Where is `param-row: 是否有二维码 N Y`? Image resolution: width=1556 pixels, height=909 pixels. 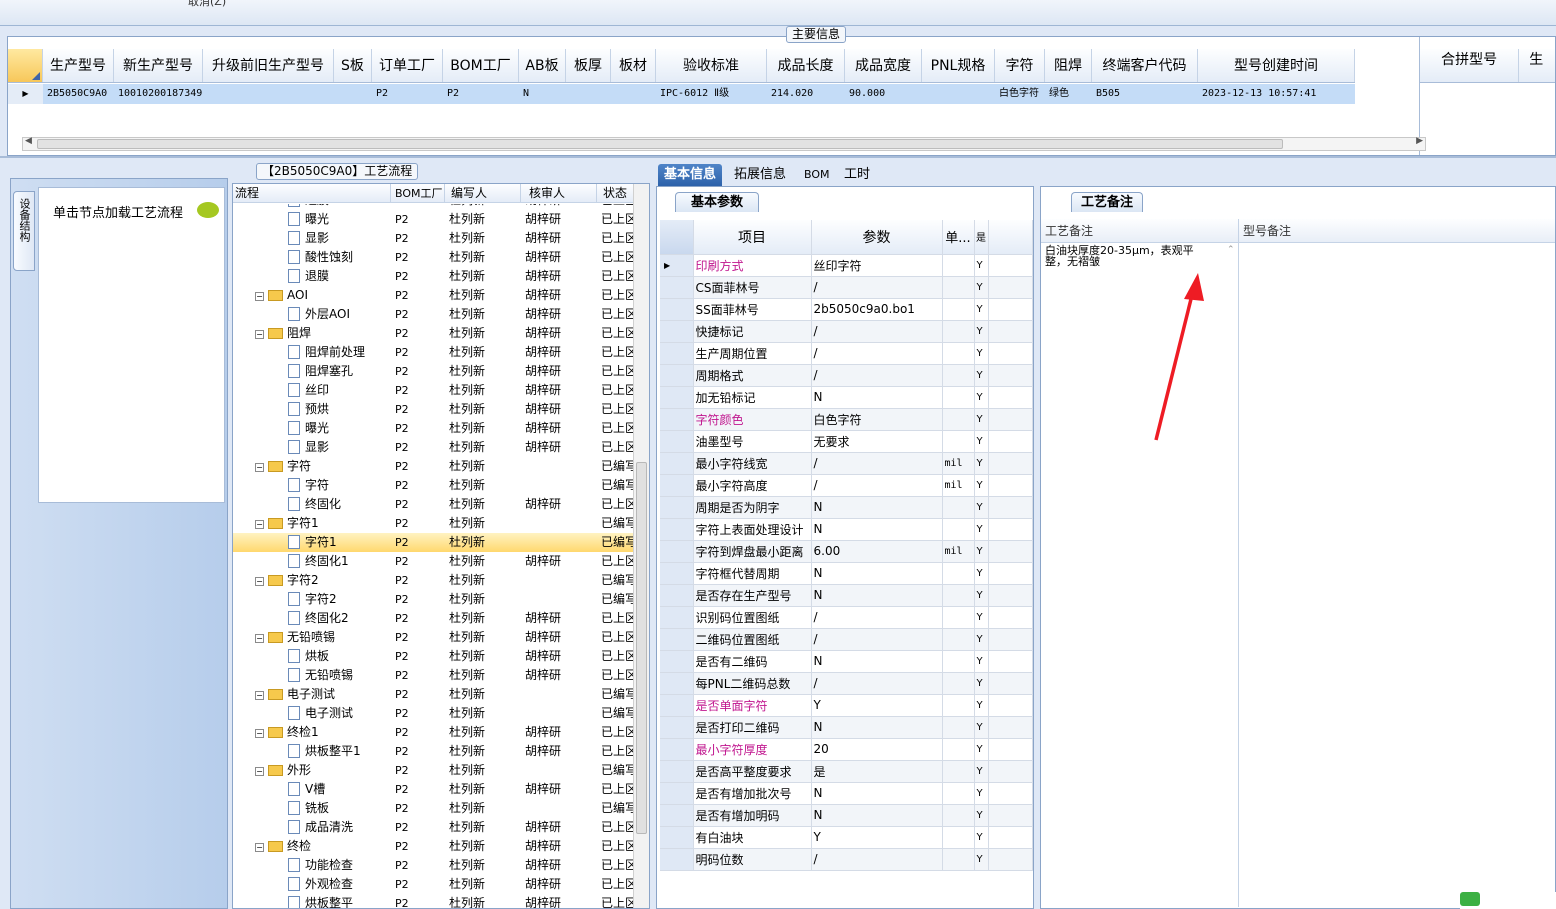
param-row: 是否有二维码 N Y is located at coordinates (846, 661).